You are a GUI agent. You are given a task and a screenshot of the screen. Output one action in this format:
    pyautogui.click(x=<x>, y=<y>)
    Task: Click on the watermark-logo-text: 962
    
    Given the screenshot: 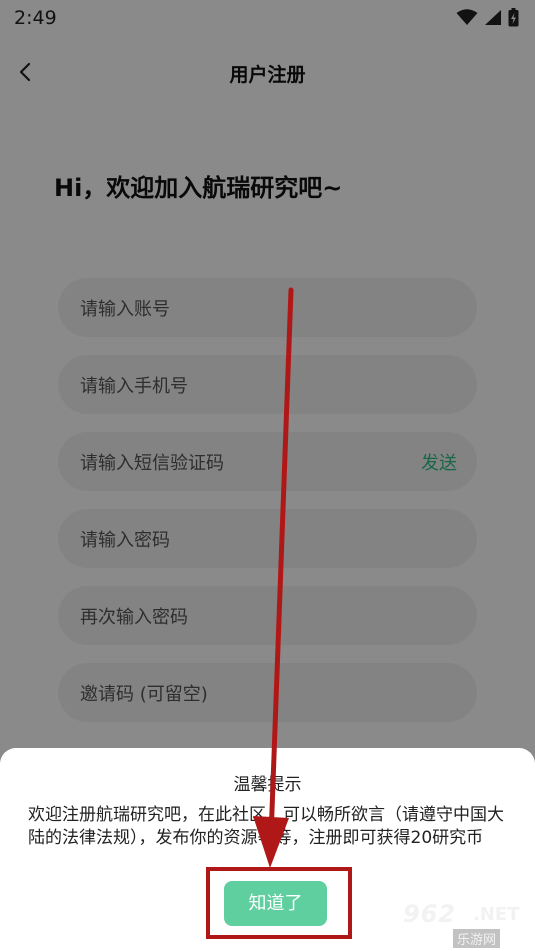 What is the action you would take?
    pyautogui.click(x=430, y=914)
    